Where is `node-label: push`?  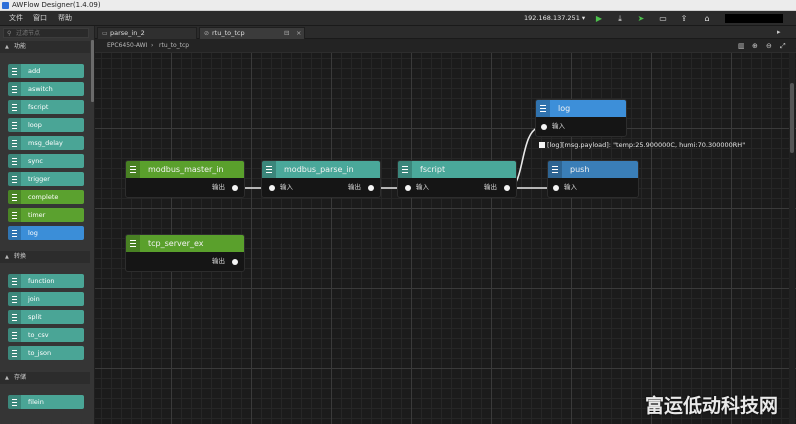
node-label: push is located at coordinates (580, 169).